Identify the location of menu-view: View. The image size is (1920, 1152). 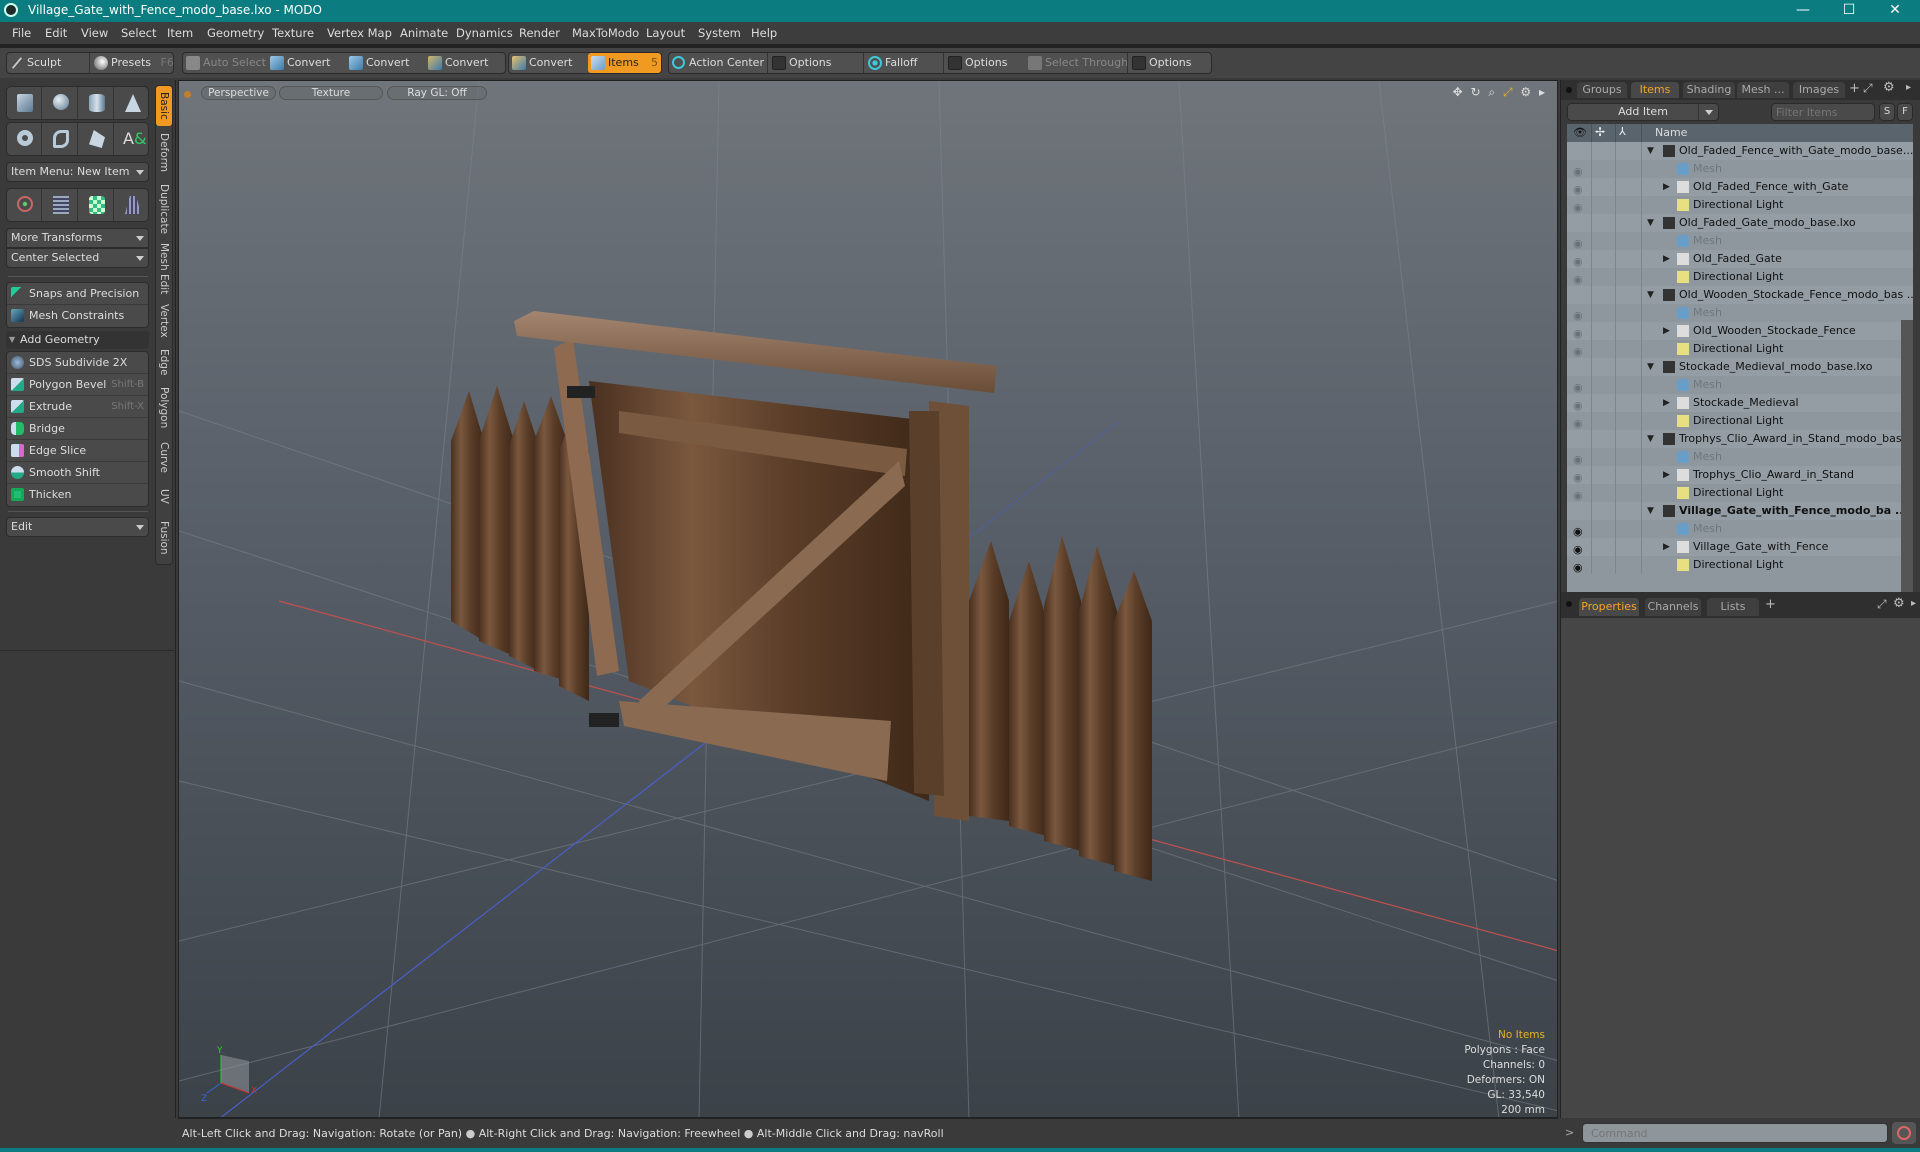
(94, 33).